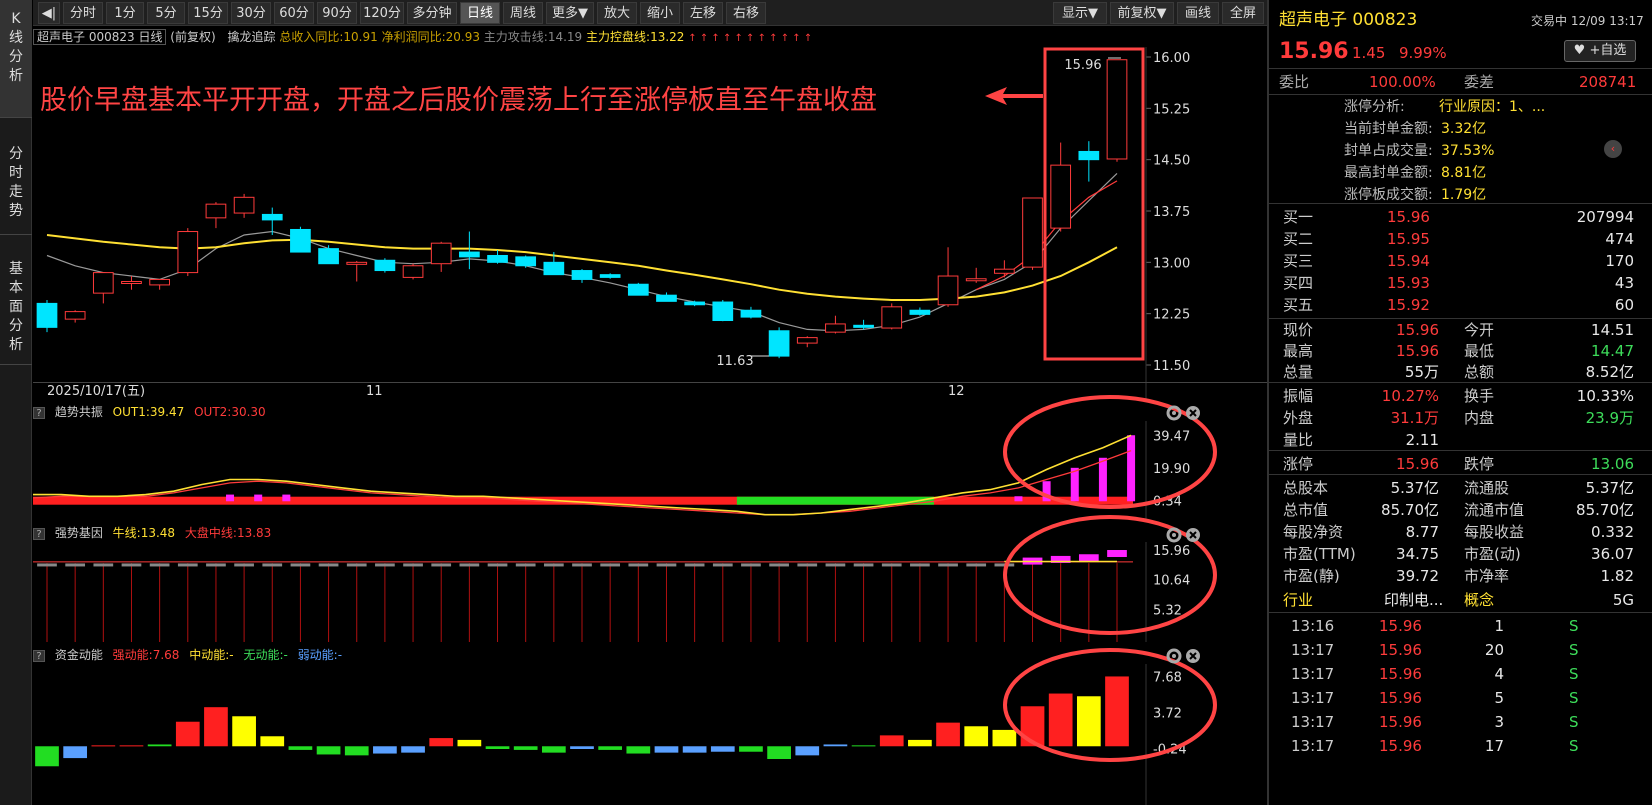 This screenshot has width=1652, height=805. Describe the element at coordinates (251, 13) in the screenshot. I see `period-button: 30分` at that location.